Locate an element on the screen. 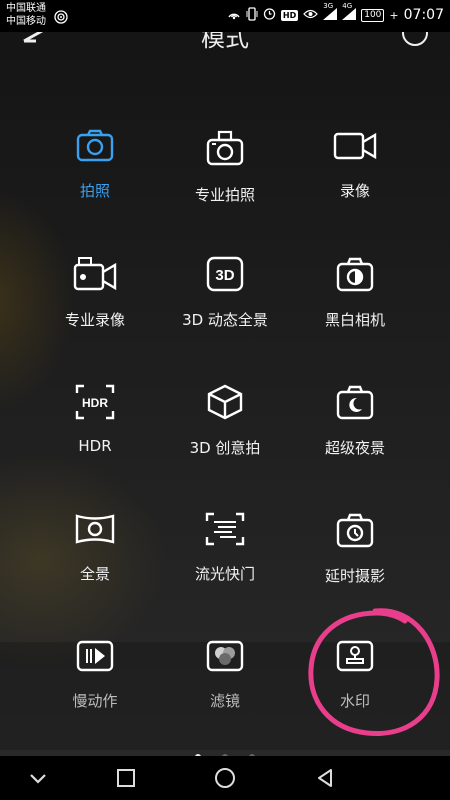 The width and height of the screenshot is (450, 800). mode-label: HDR is located at coordinates (95, 446).